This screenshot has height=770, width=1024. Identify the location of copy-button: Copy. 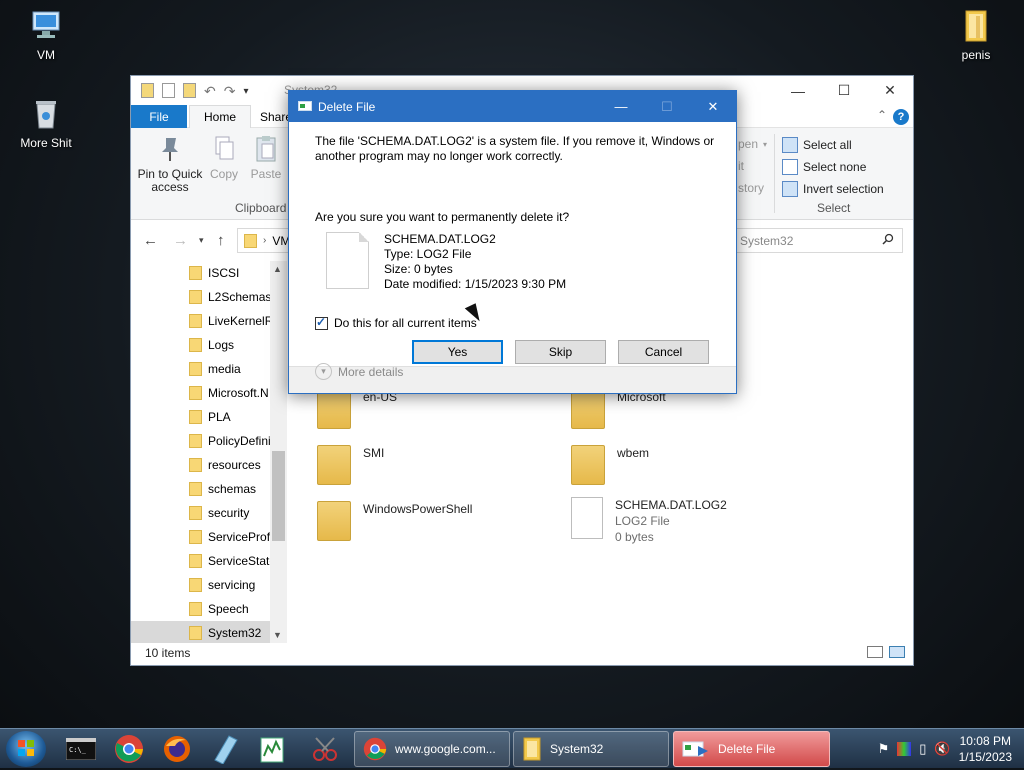
(224, 157).